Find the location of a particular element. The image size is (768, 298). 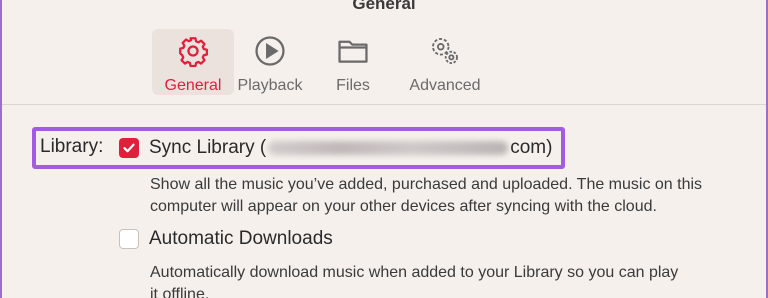

tab-playback-label: Playback is located at coordinates (270, 85).